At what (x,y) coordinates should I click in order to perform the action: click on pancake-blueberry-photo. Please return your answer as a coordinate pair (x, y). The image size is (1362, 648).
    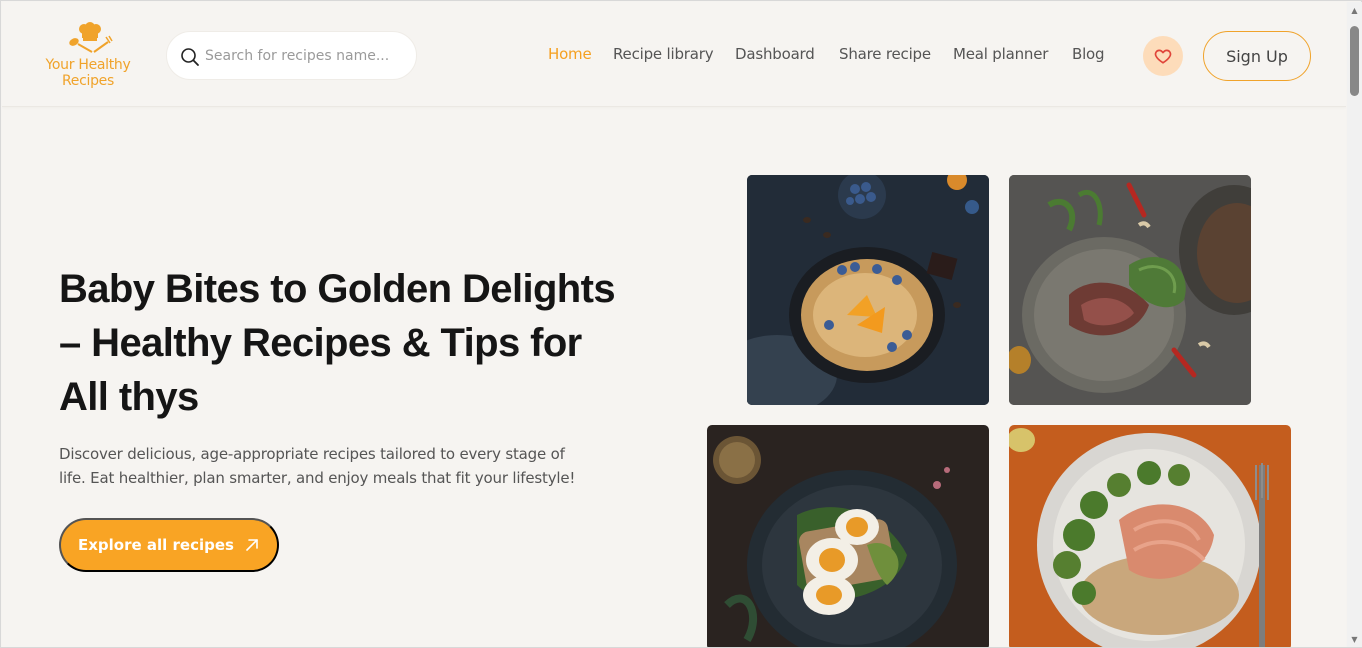
    Looking at the image, I should click on (868, 290).